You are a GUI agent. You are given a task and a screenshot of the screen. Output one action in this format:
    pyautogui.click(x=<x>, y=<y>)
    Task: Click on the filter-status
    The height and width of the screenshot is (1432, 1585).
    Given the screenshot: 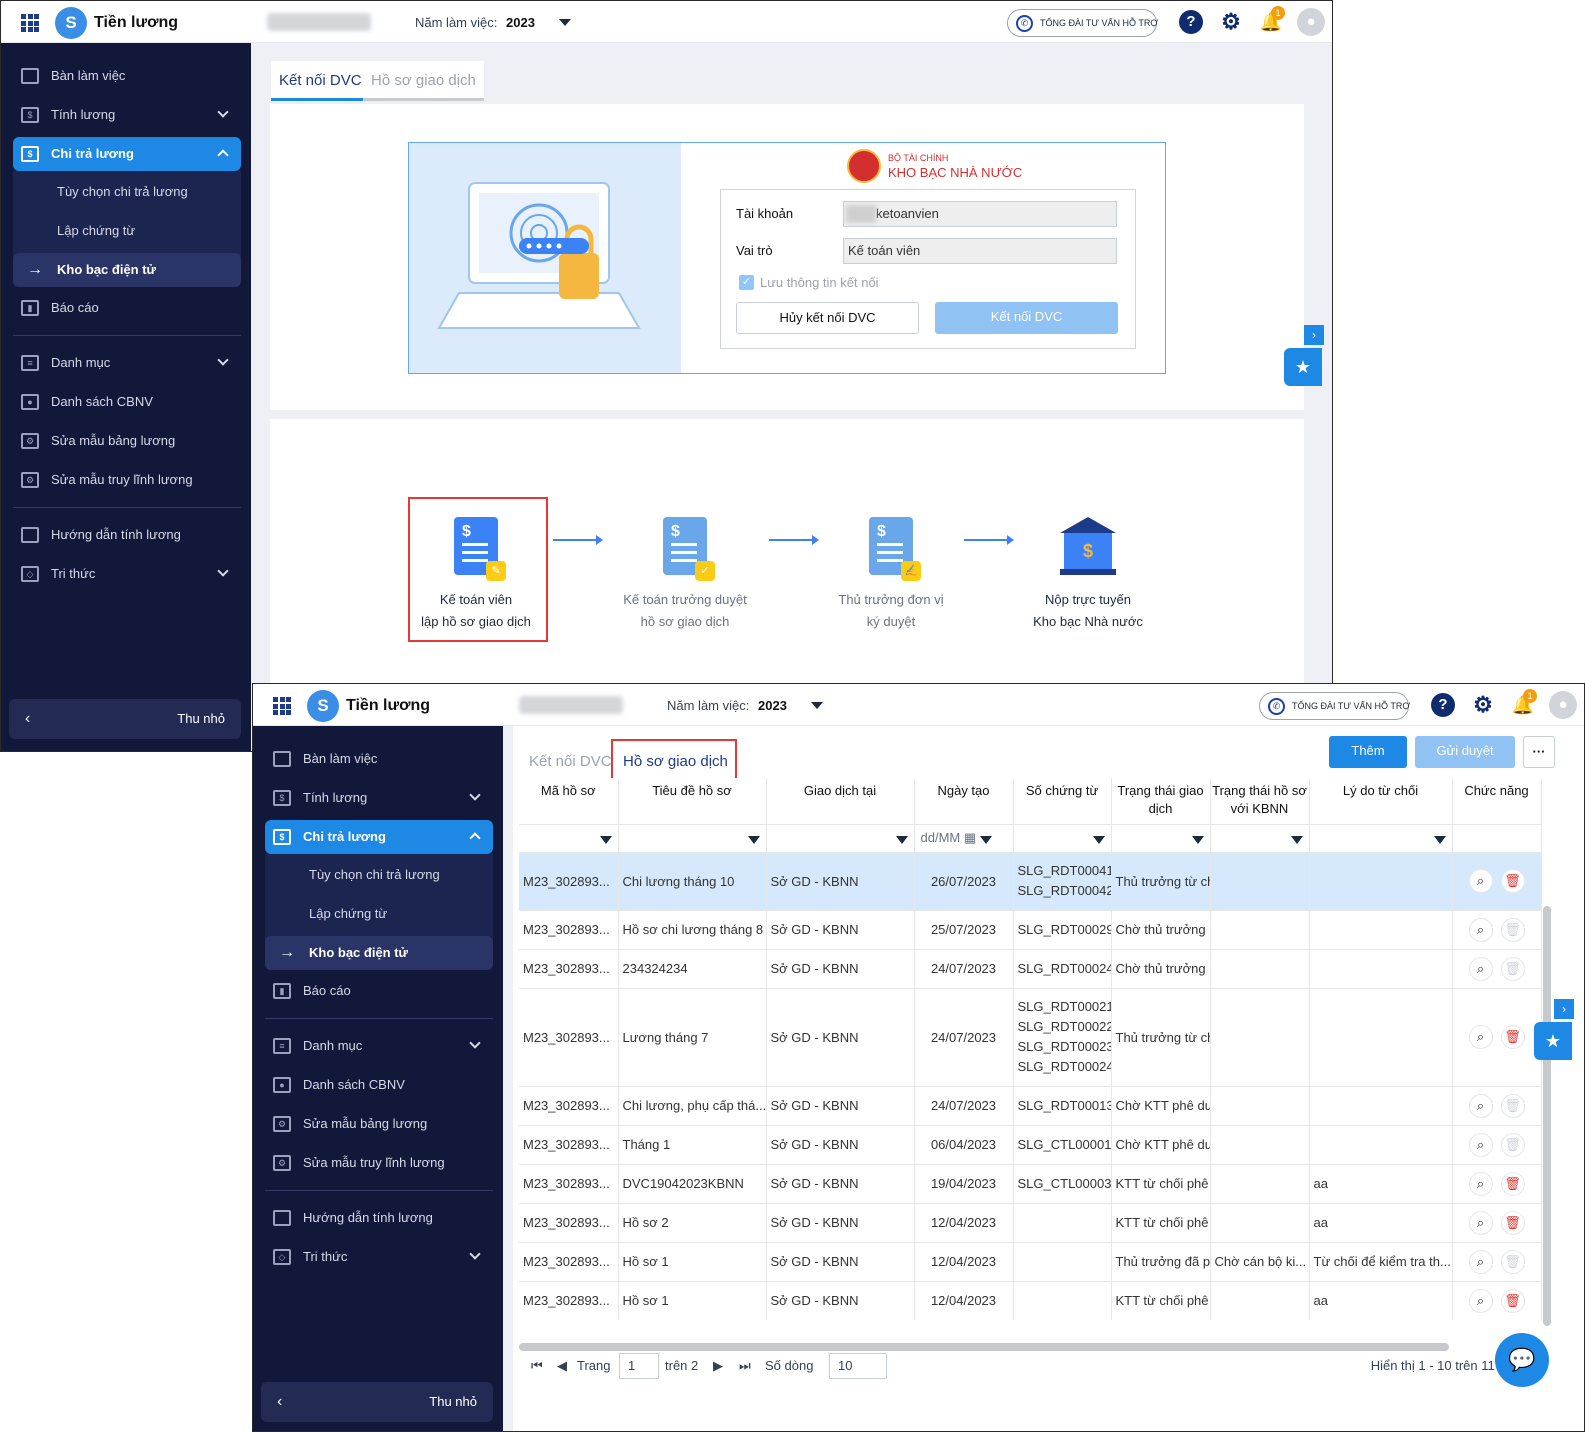 What is the action you would take?
    pyautogui.click(x=1161, y=837)
    